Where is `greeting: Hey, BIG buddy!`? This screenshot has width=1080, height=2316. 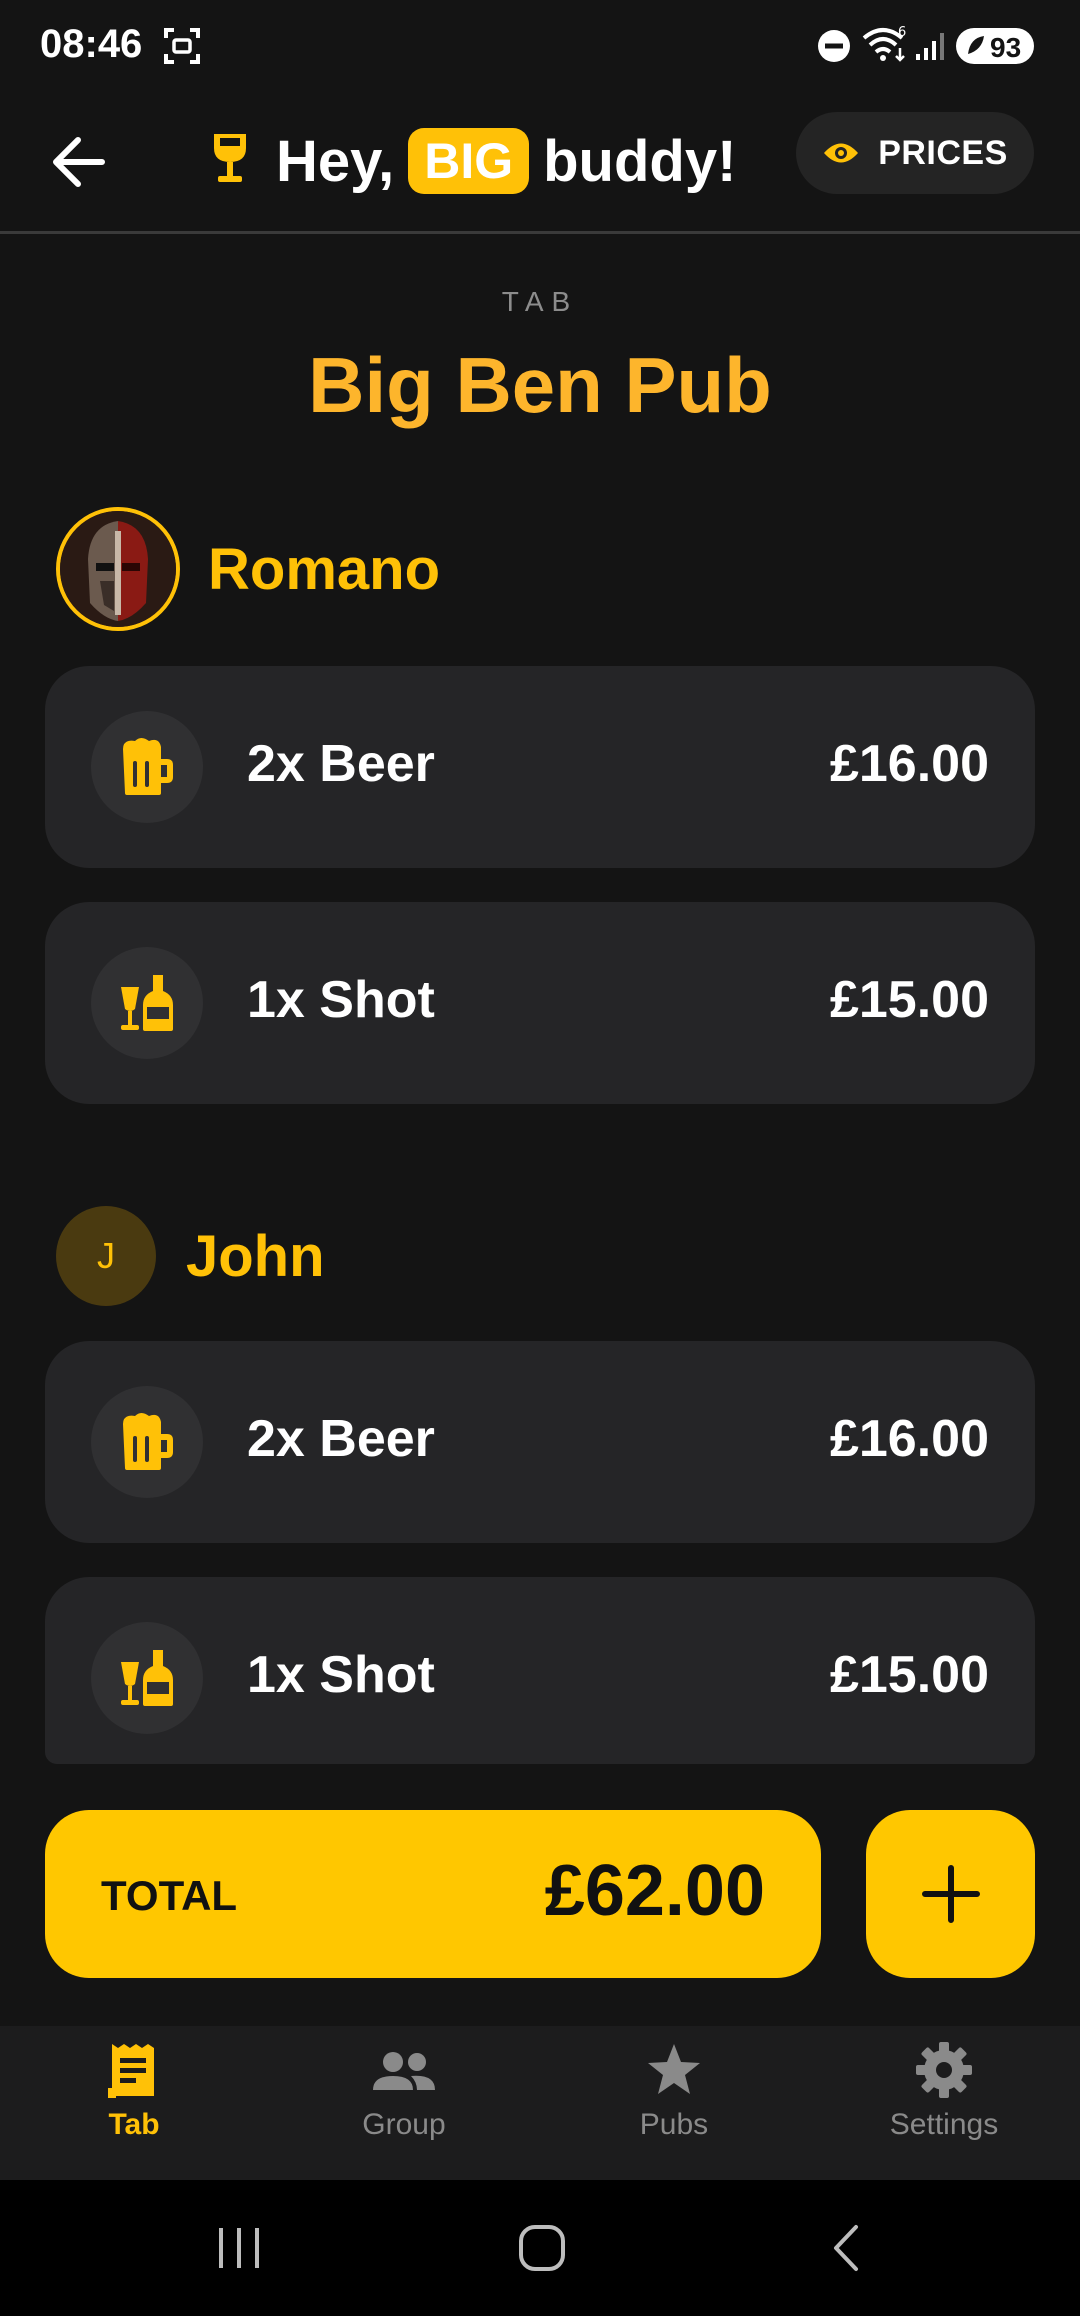 greeting: Hey, BIG buddy! is located at coordinates (473, 161).